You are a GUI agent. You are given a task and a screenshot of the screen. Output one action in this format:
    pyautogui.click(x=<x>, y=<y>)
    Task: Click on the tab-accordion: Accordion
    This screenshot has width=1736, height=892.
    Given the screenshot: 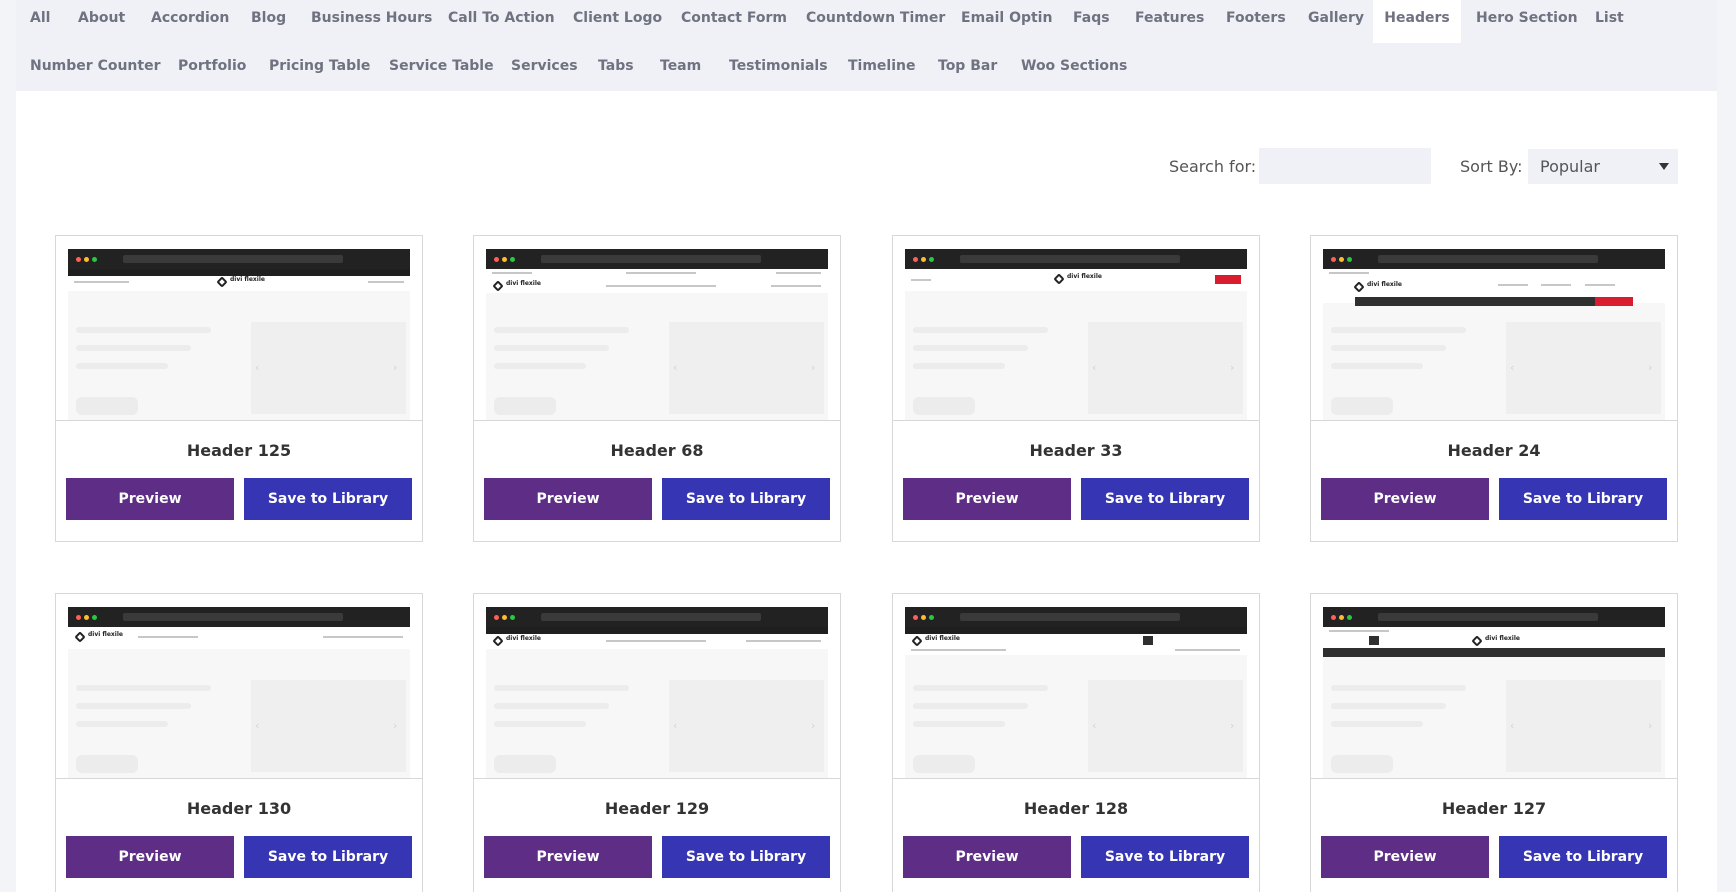 What is the action you would take?
    pyautogui.click(x=190, y=18)
    